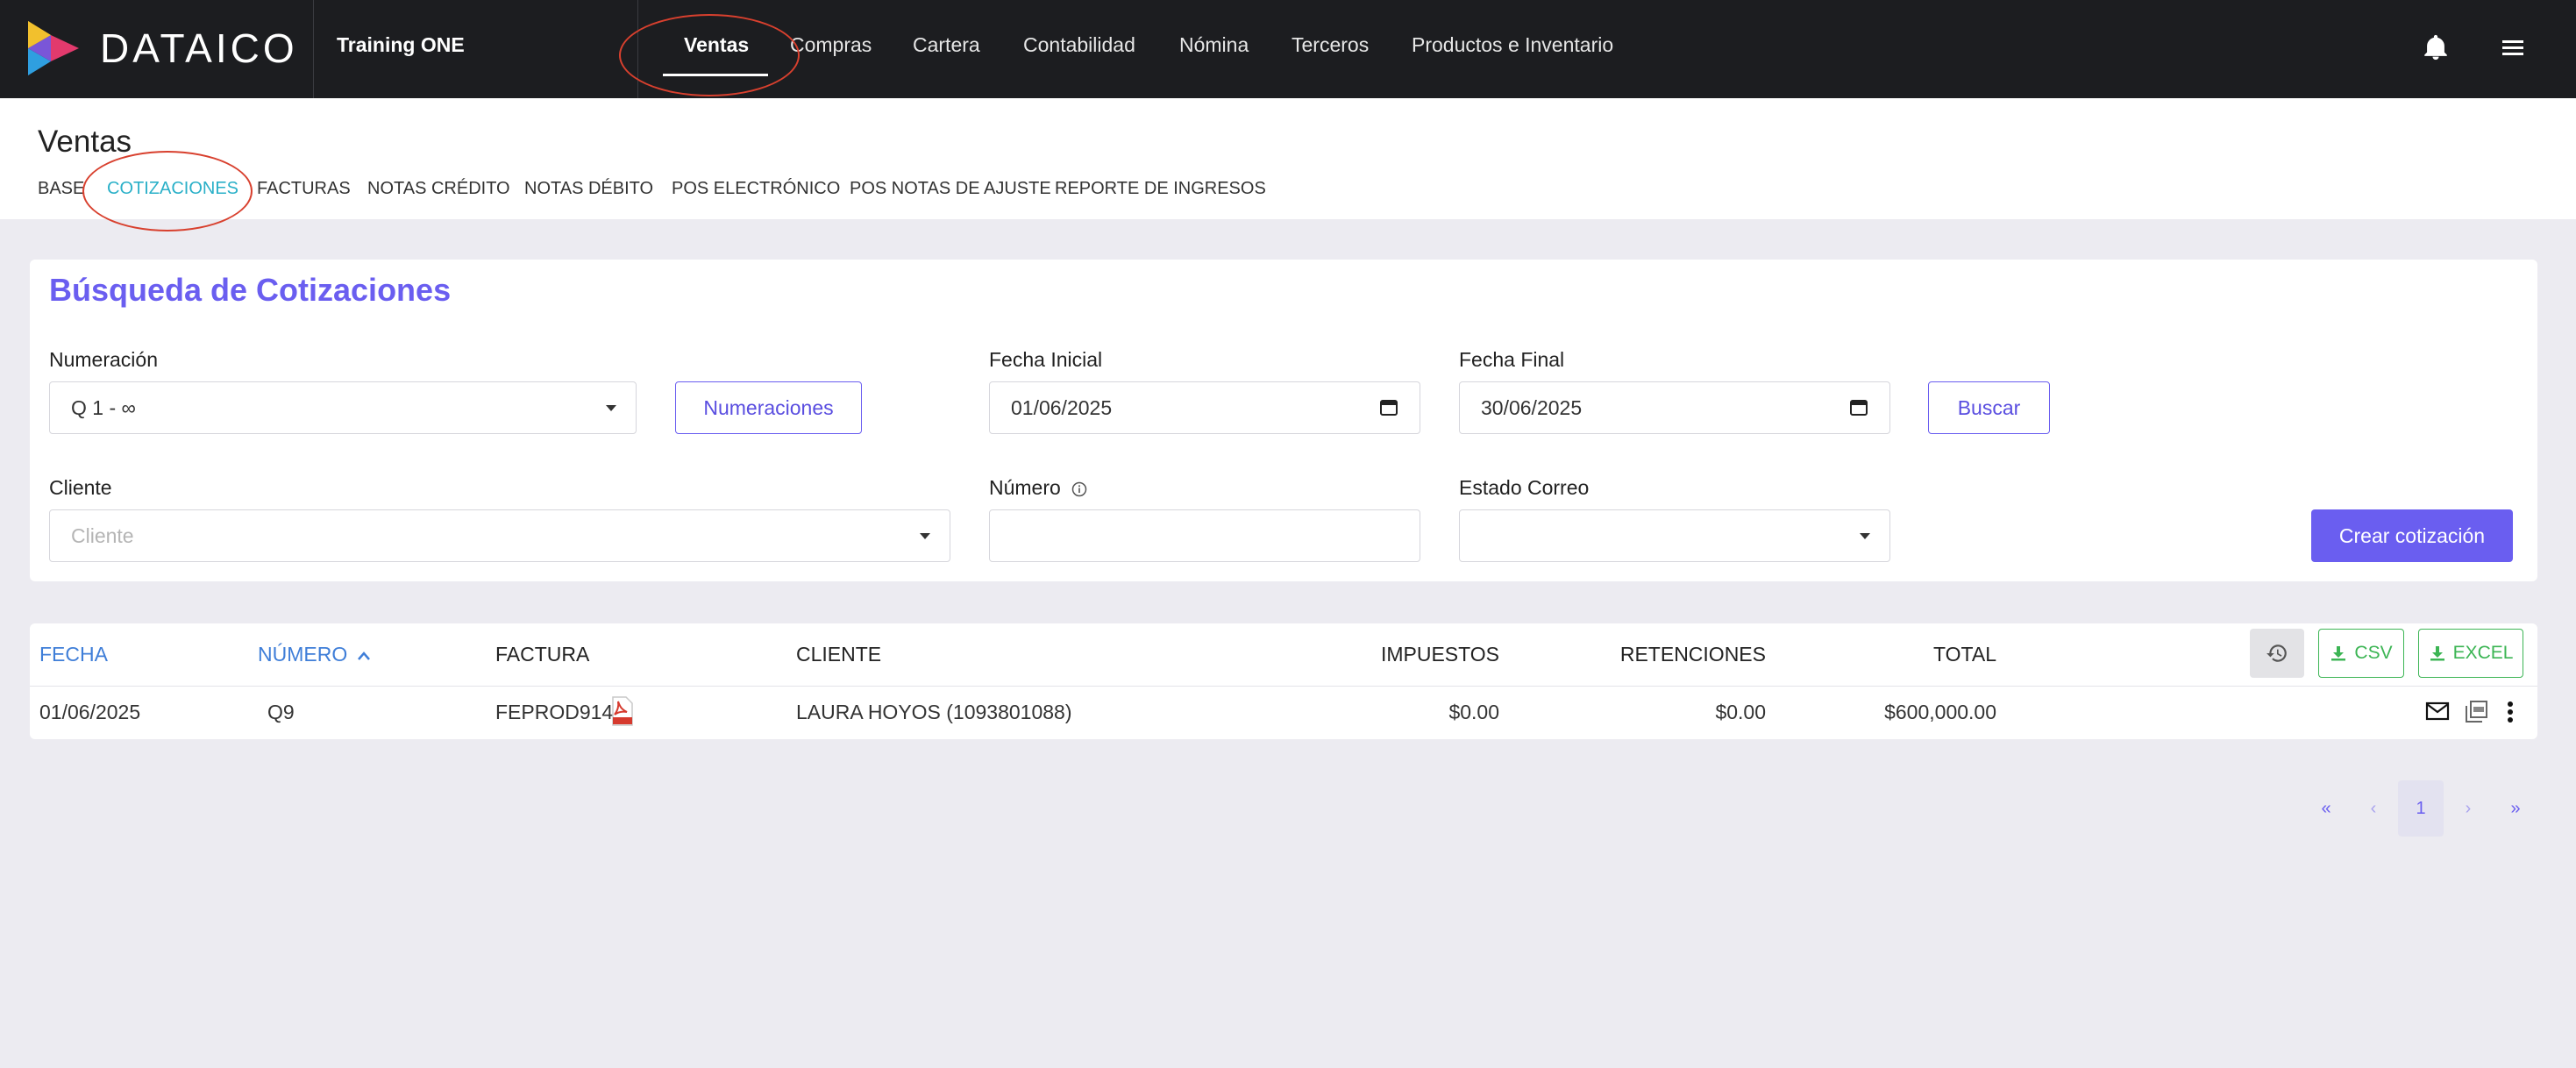  Describe the element at coordinates (1046, 360) in the screenshot. I see `fecha-inicial-label: Fecha Inicial` at that location.